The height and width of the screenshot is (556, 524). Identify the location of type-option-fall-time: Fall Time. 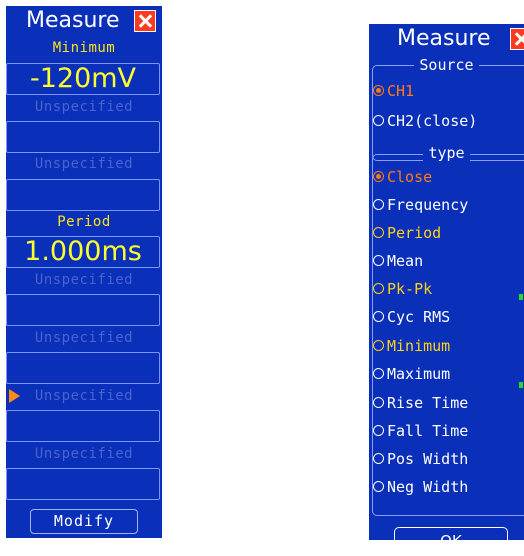
(420, 431).